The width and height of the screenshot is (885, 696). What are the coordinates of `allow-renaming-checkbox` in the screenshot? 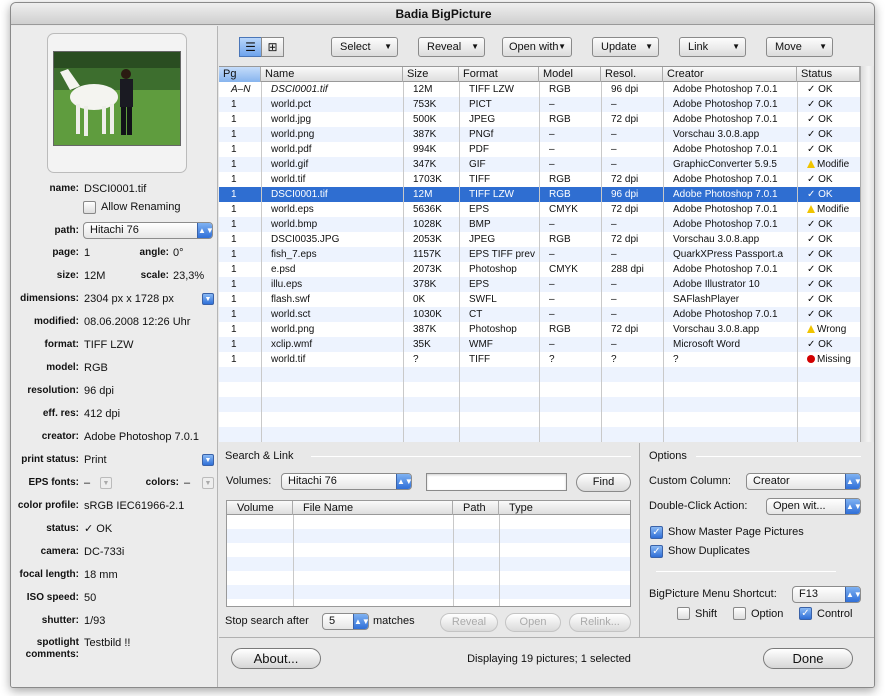 It's located at (89, 207).